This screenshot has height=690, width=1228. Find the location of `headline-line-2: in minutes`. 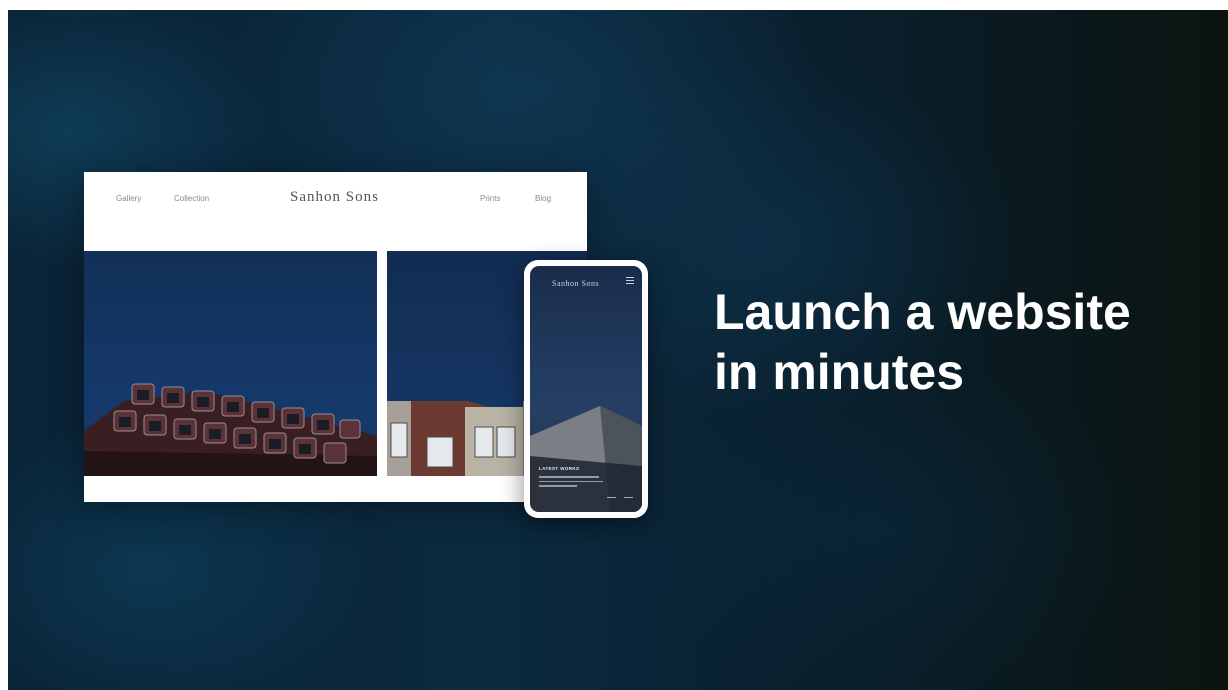

headline-line-2: in minutes is located at coordinates (839, 372).